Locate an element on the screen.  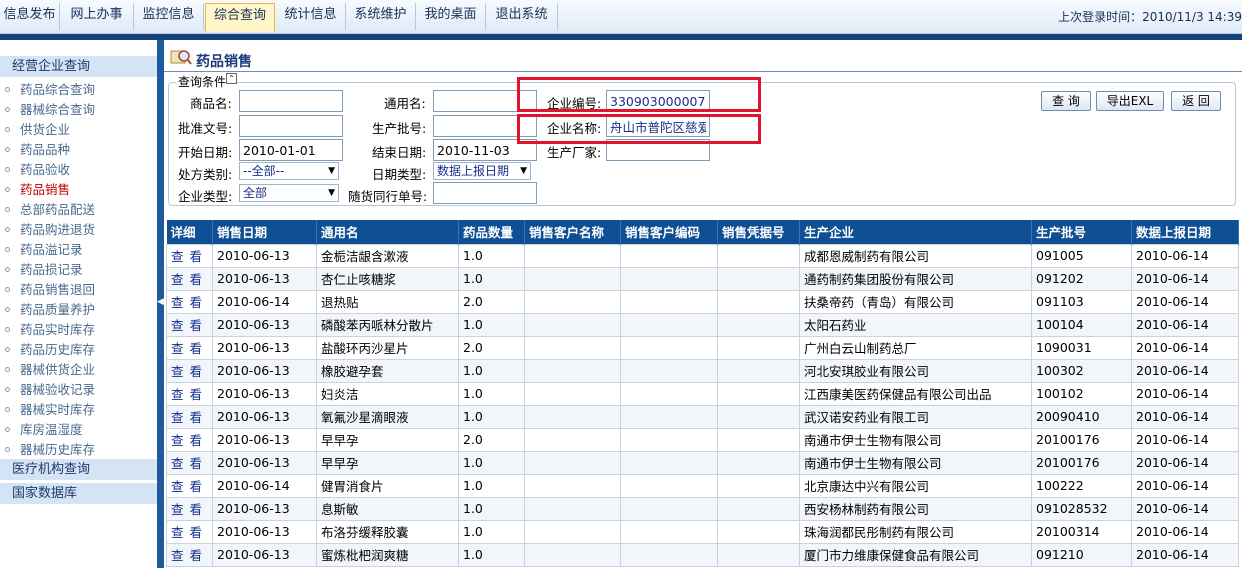
sidebar-item: 药品溢记录 is located at coordinates (78, 250).